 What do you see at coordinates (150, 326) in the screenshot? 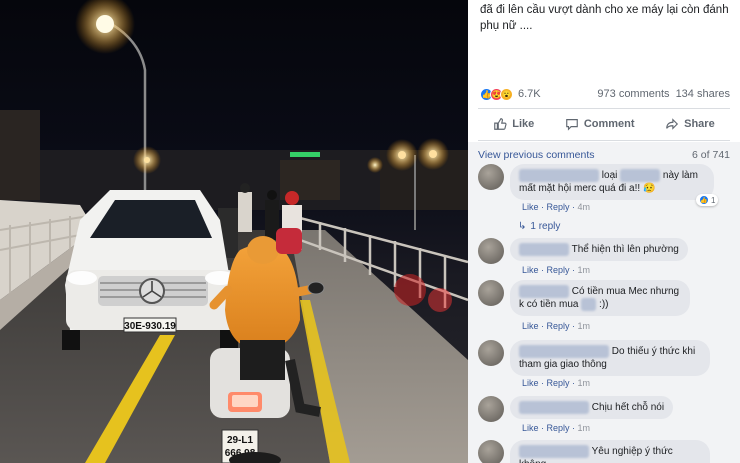
I see `car-plate: 30E-930.19` at bounding box center [150, 326].